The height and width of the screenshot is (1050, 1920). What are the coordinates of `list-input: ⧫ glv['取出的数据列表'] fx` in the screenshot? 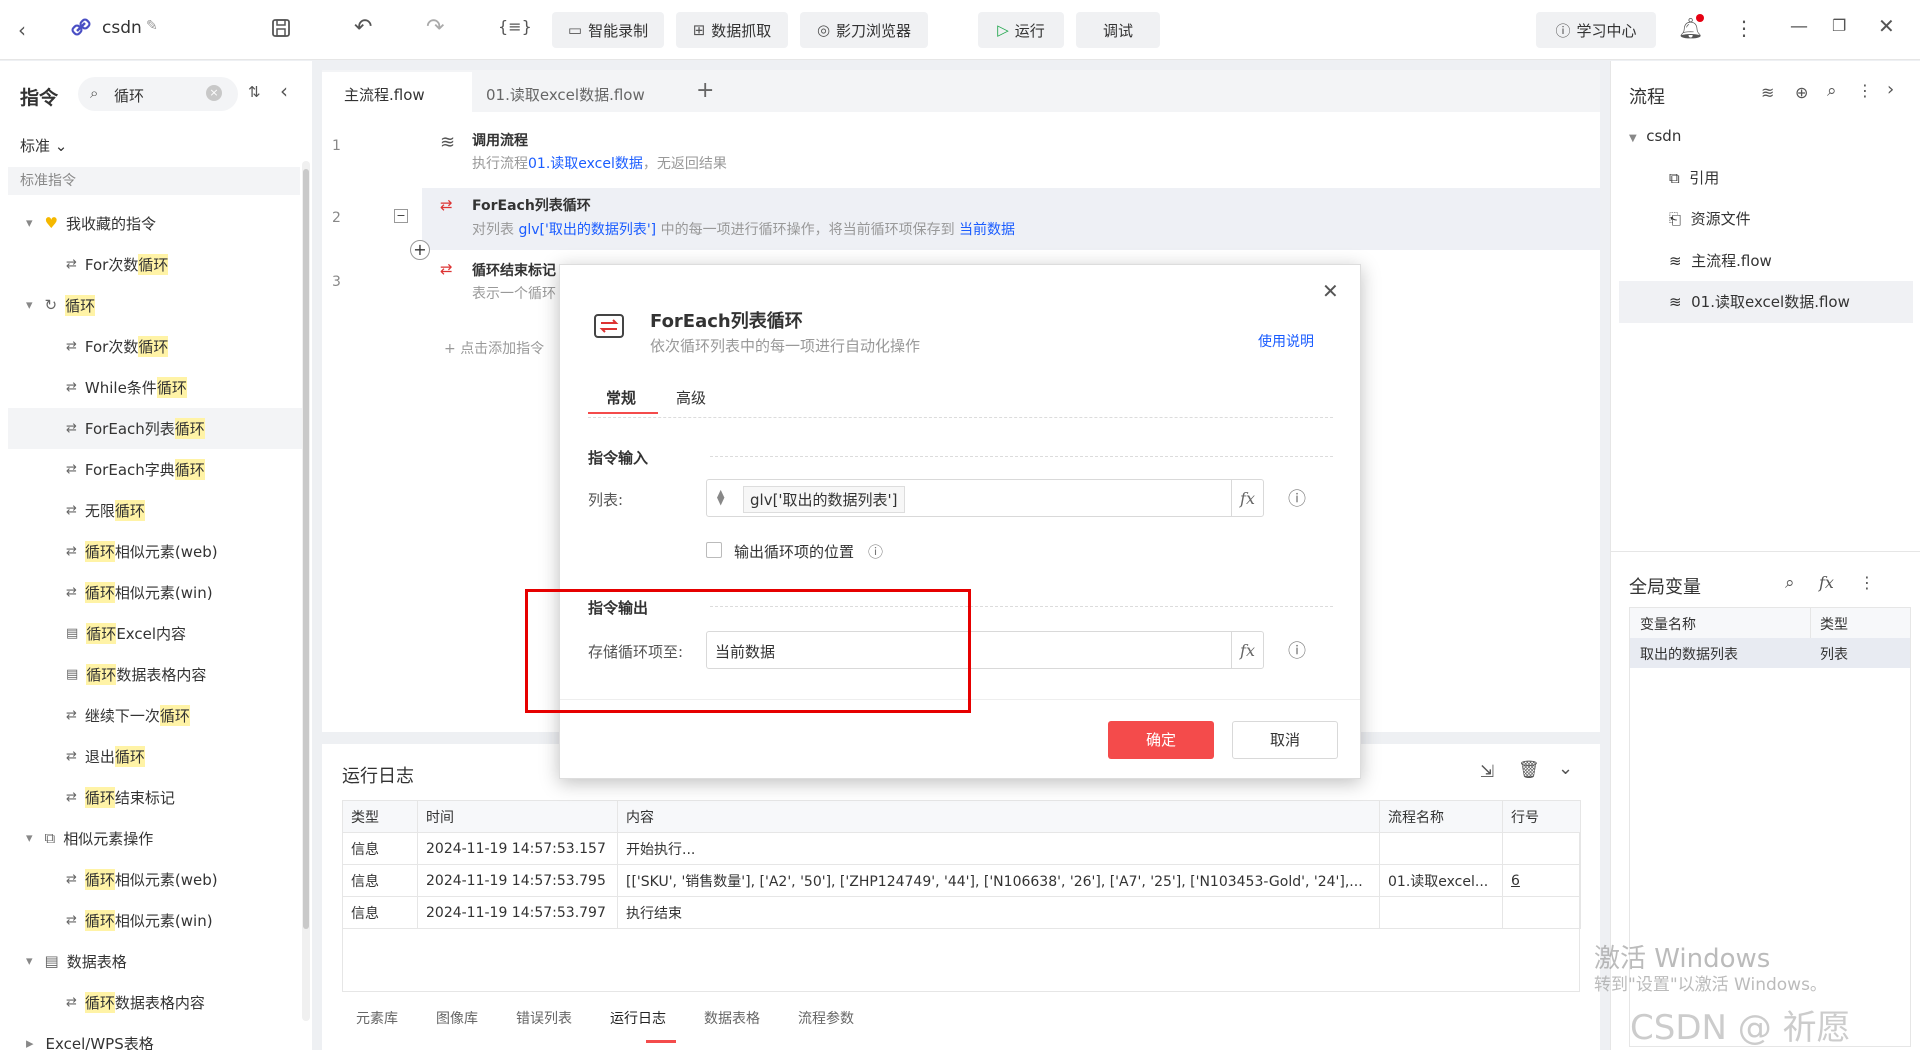 It's located at (985, 498).